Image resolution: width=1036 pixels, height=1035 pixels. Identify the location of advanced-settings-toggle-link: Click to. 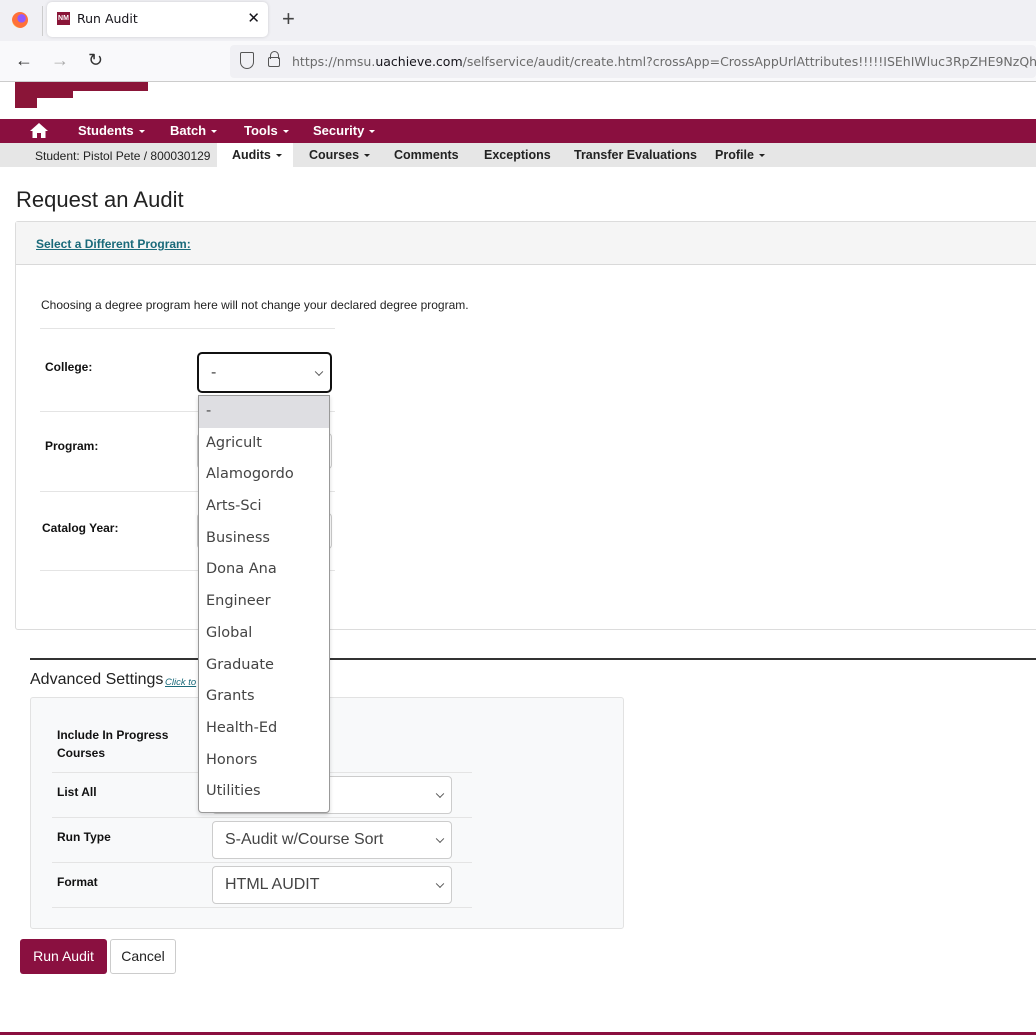
(180, 682).